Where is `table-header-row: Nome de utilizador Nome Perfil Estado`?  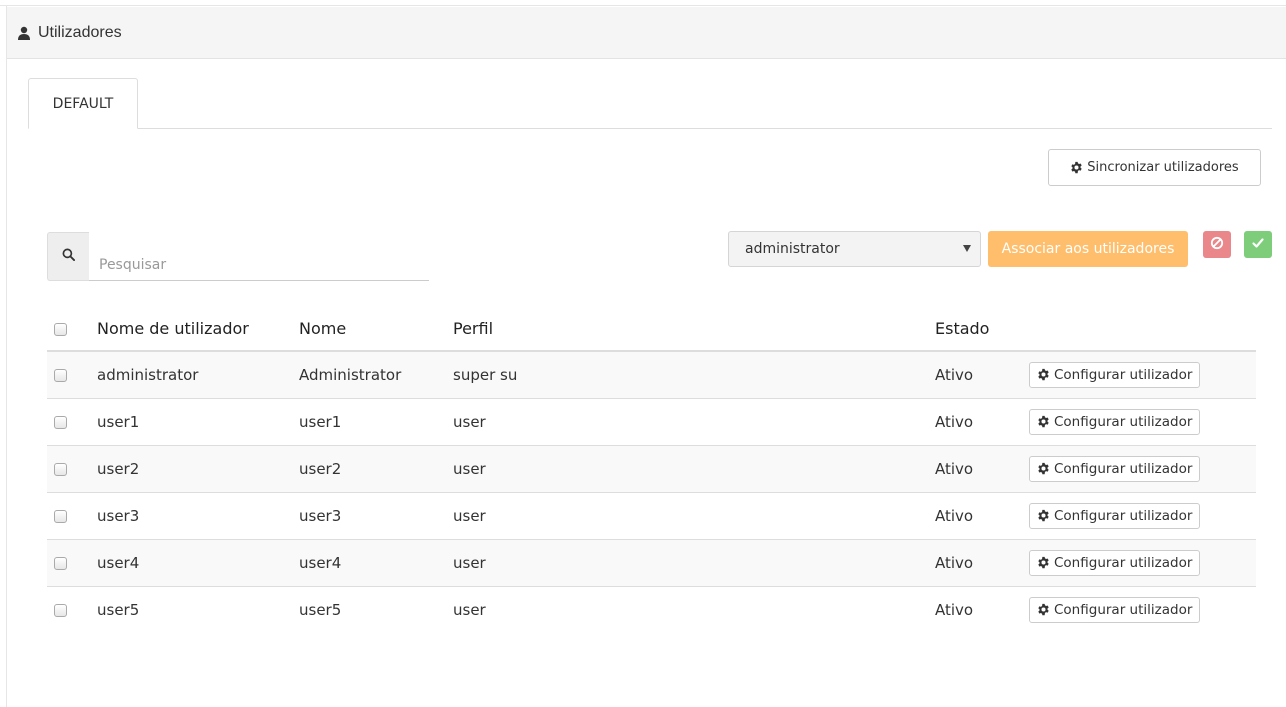 table-header-row: Nome de utilizador Nome Perfil Estado is located at coordinates (651, 329).